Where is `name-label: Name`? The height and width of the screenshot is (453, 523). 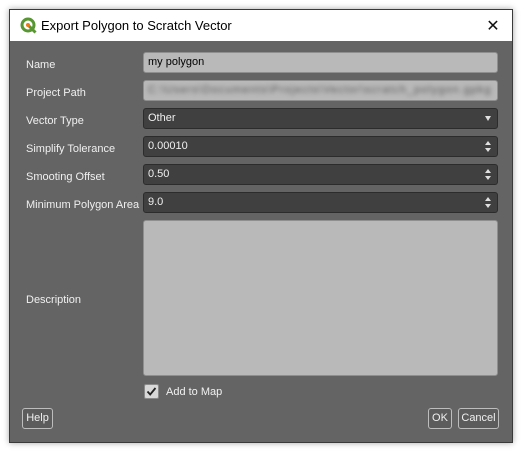 name-label: Name is located at coordinates (41, 65).